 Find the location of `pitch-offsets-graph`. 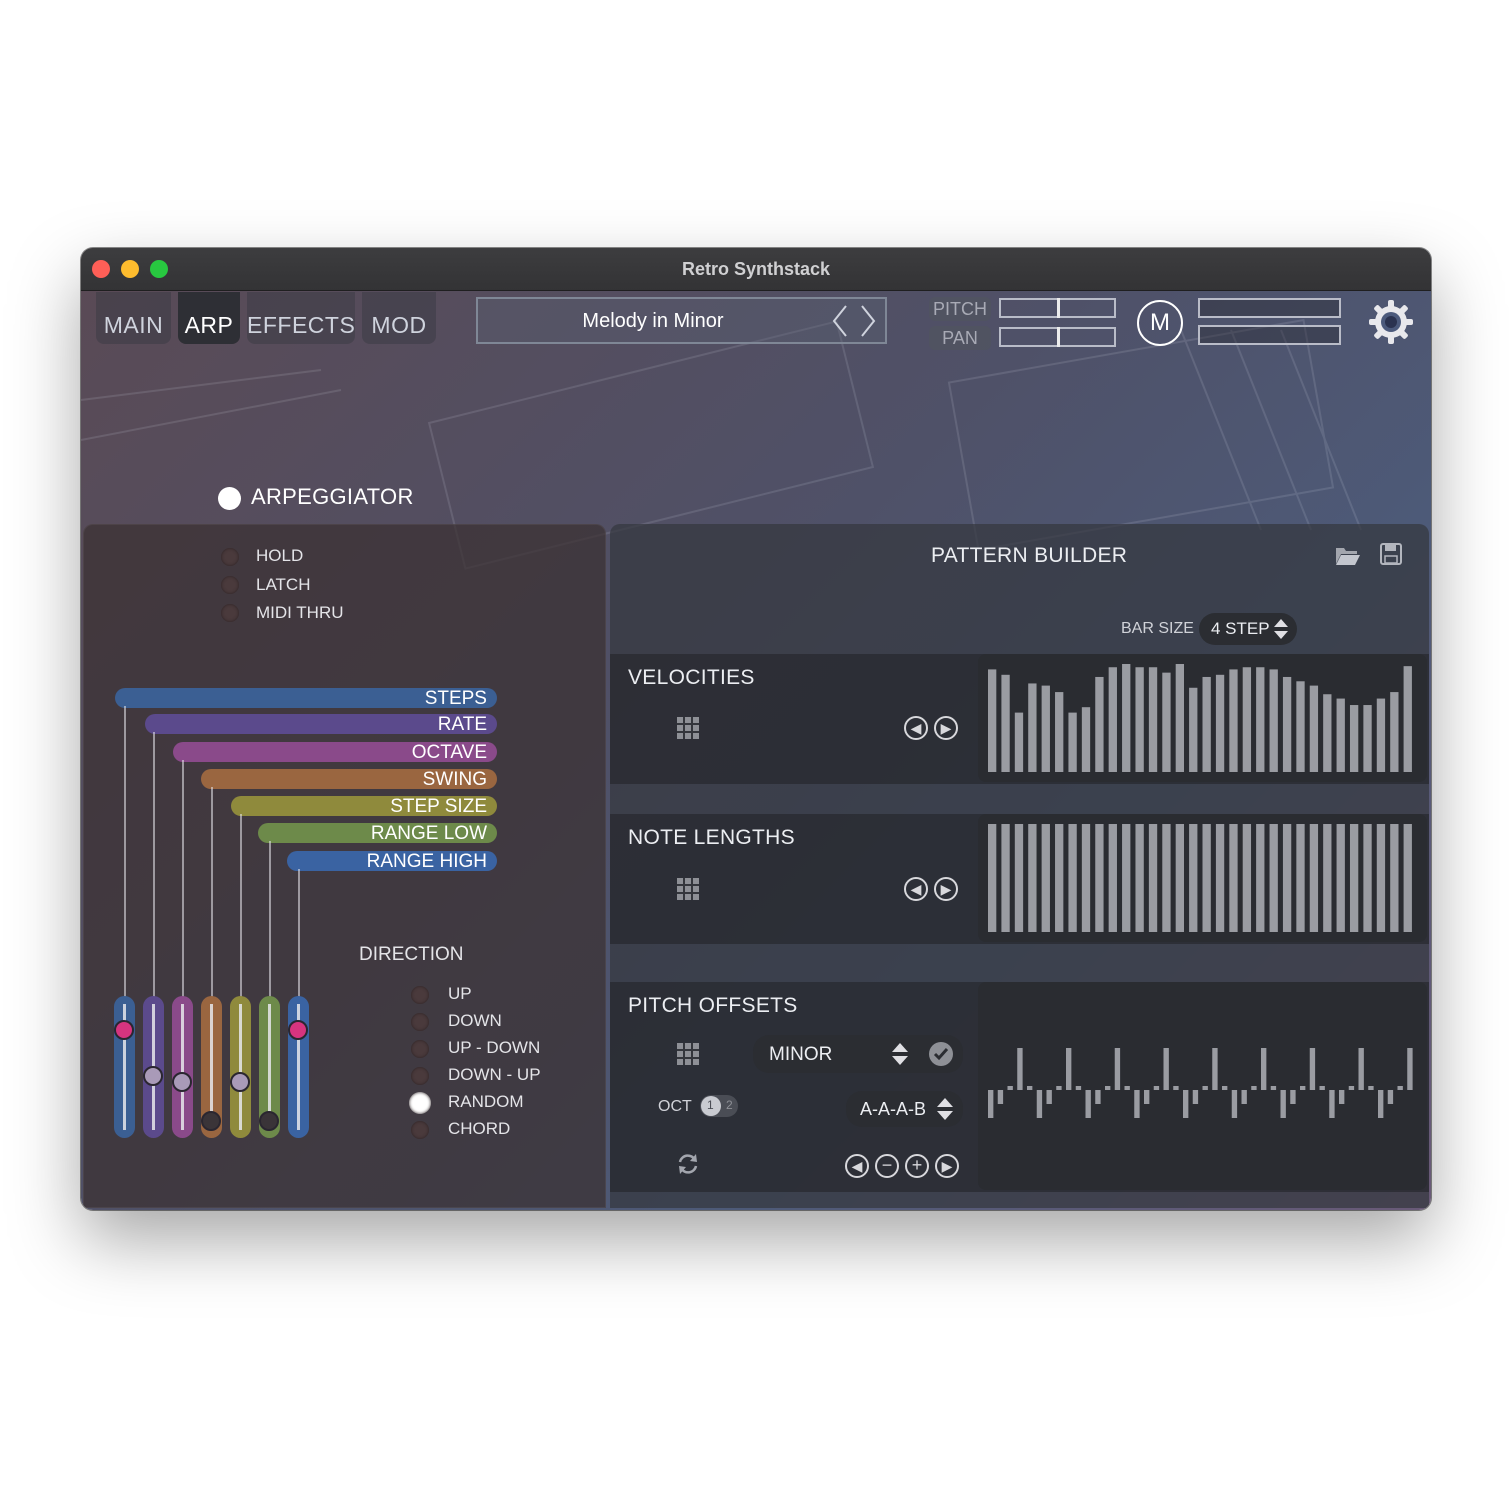

pitch-offsets-graph is located at coordinates (1202, 1086).